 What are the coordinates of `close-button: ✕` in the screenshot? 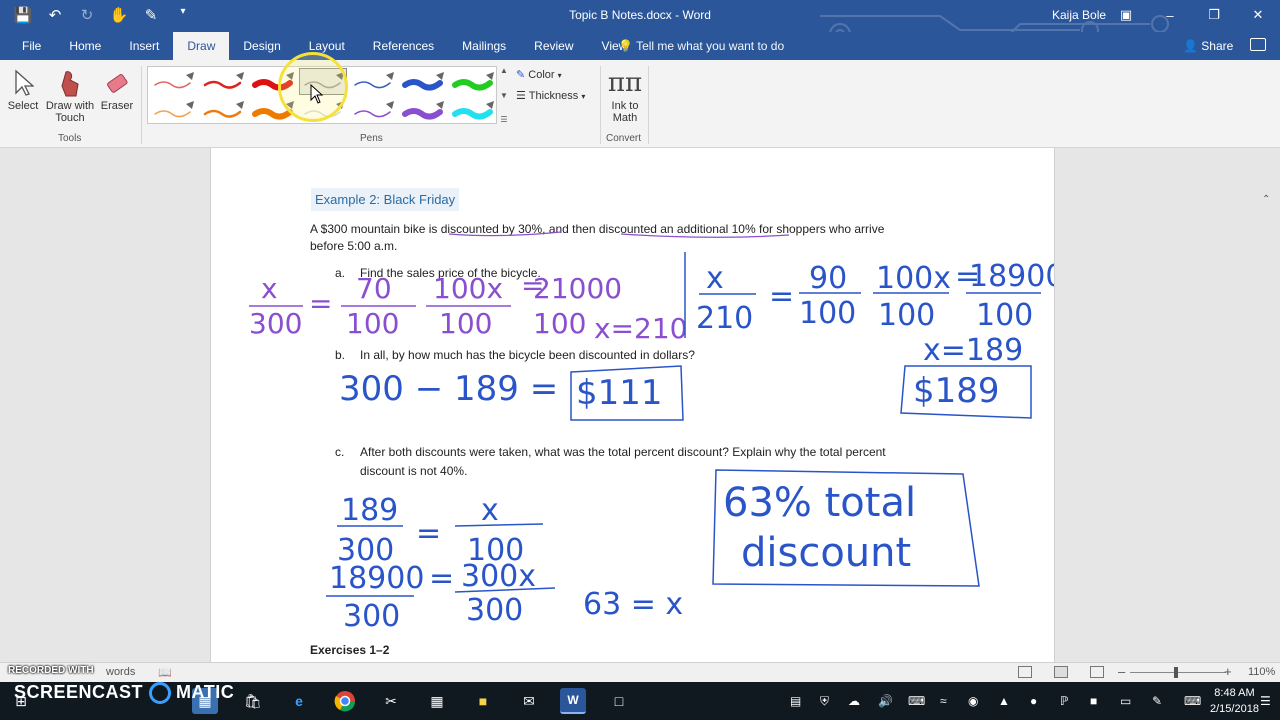 It's located at (1258, 15).